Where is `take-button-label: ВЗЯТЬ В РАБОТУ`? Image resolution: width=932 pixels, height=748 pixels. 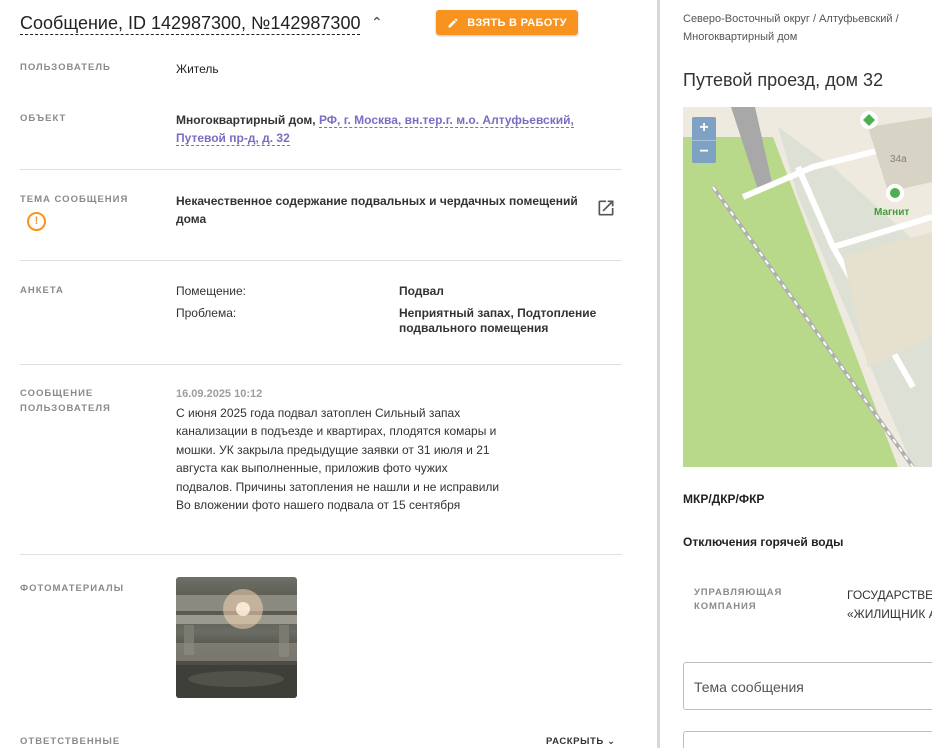 take-button-label: ВЗЯТЬ В РАБОТУ is located at coordinates (517, 22).